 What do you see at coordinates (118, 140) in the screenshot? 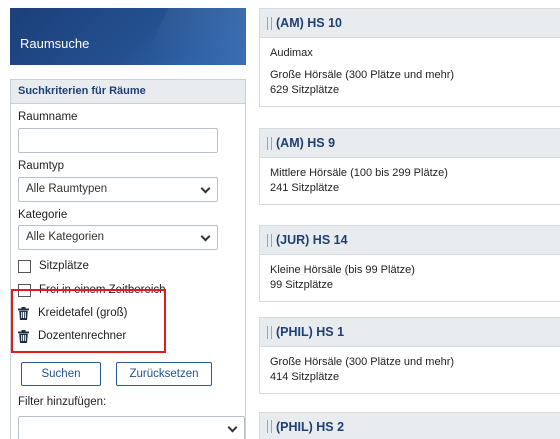
I see `raumname-input` at bounding box center [118, 140].